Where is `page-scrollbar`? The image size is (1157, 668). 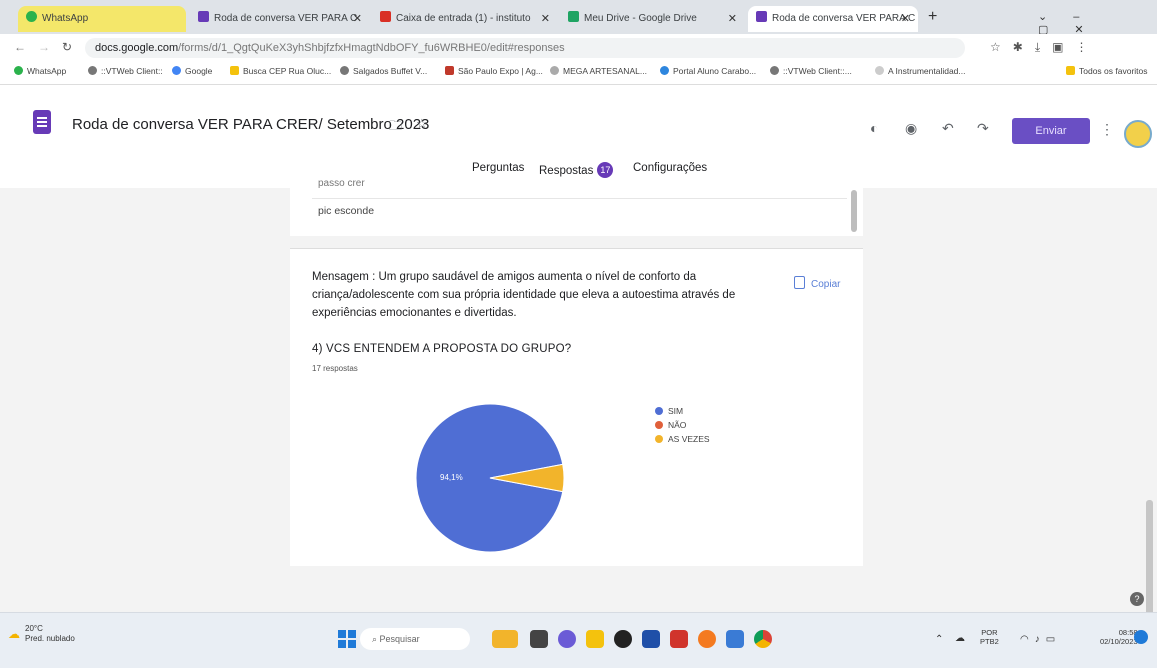
page-scrollbar is located at coordinates (1149, 560).